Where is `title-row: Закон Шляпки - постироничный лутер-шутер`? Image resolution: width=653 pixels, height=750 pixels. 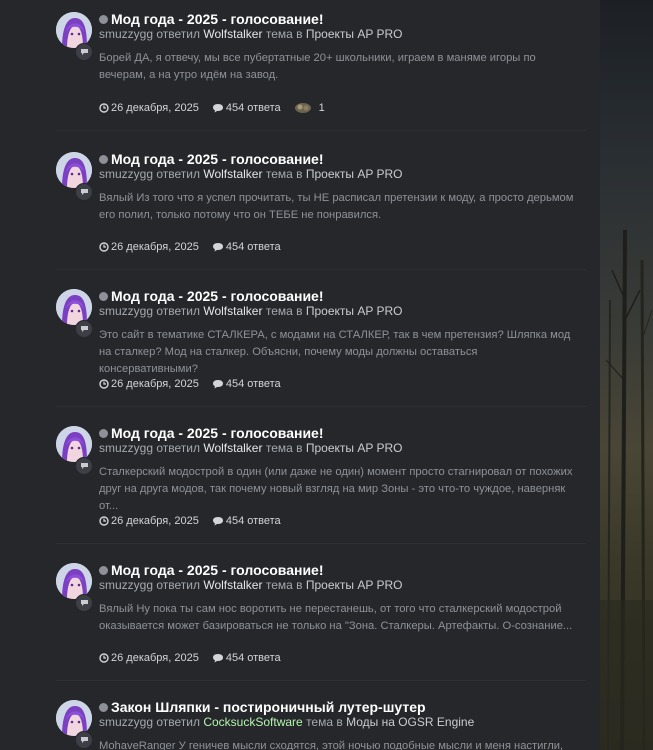
title-row: Закон Шляпки - постироничный лутер-шутер is located at coordinates (262, 707).